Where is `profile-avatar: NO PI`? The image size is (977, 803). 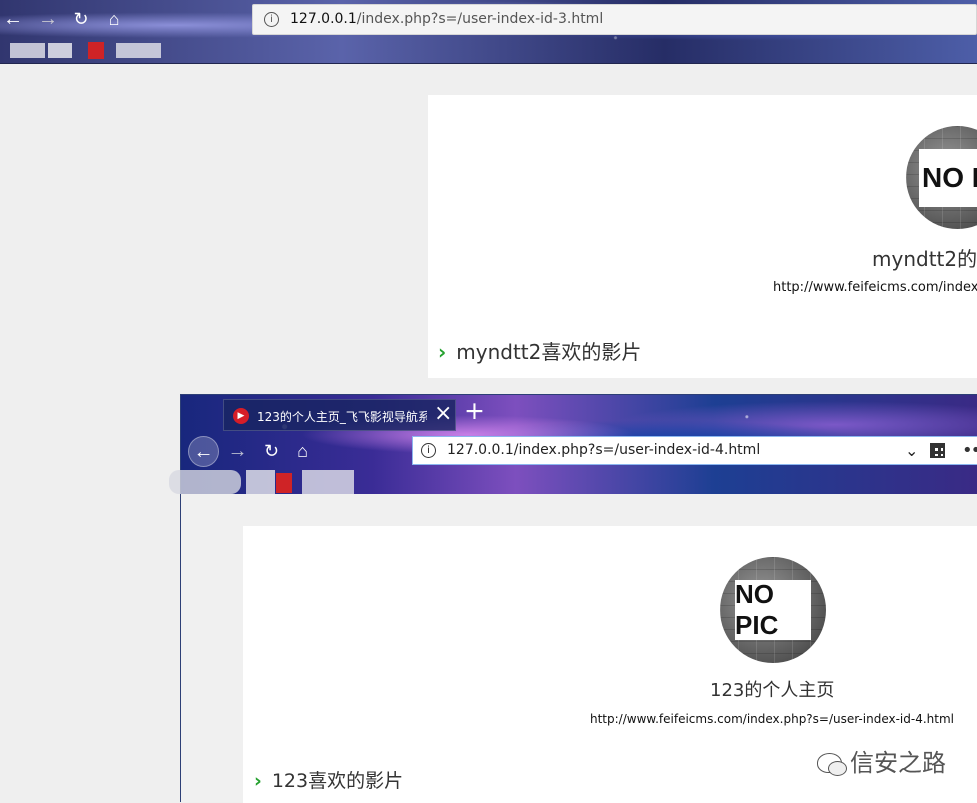 profile-avatar: NO PI is located at coordinates (941, 177).